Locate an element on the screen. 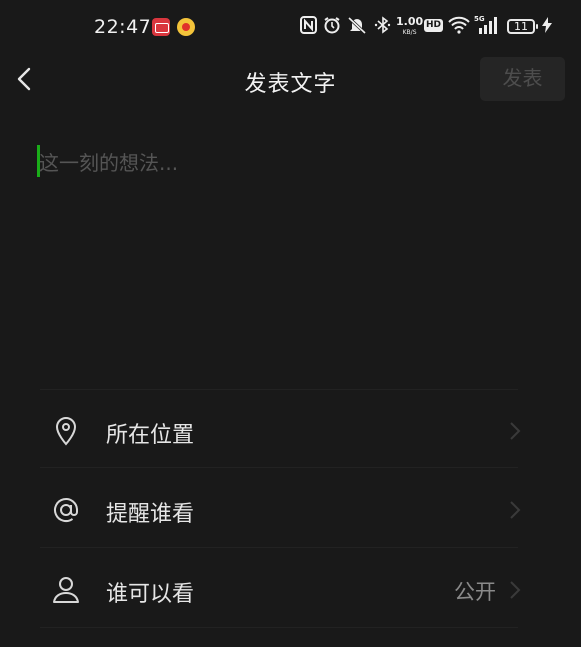 This screenshot has width=581, height=647. network-speed-value: 1.00 is located at coordinates (410, 21).